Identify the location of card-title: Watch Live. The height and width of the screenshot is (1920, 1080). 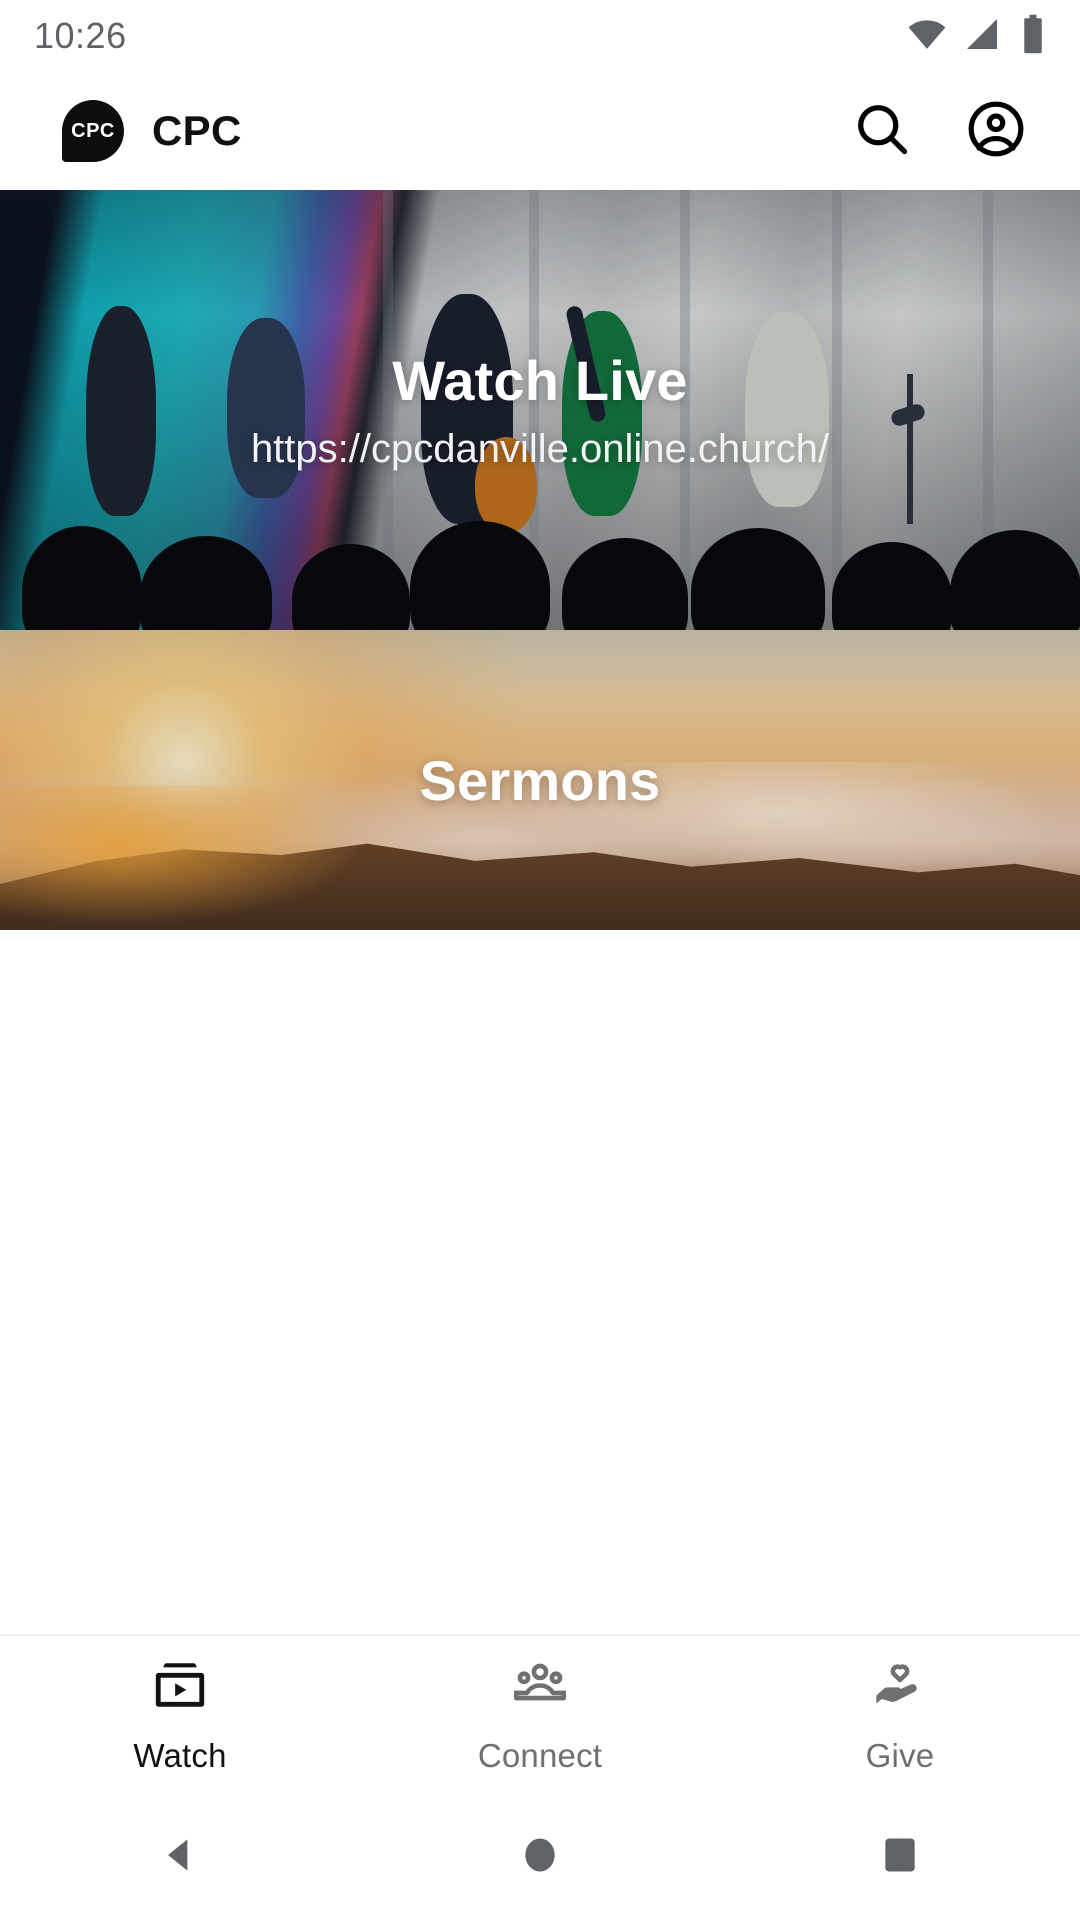
(540, 380).